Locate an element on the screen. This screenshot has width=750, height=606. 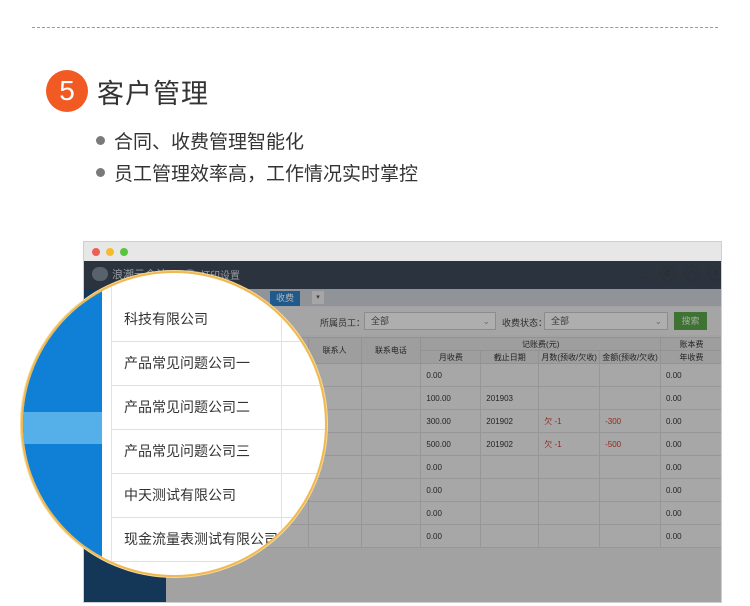
minimize-window-icon is located at coordinates (110, 251).